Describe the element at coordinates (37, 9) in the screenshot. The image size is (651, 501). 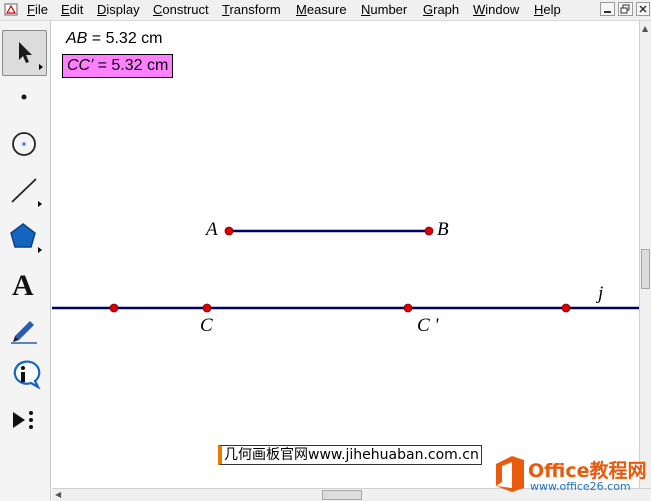
I see `menu-file: File` at that location.